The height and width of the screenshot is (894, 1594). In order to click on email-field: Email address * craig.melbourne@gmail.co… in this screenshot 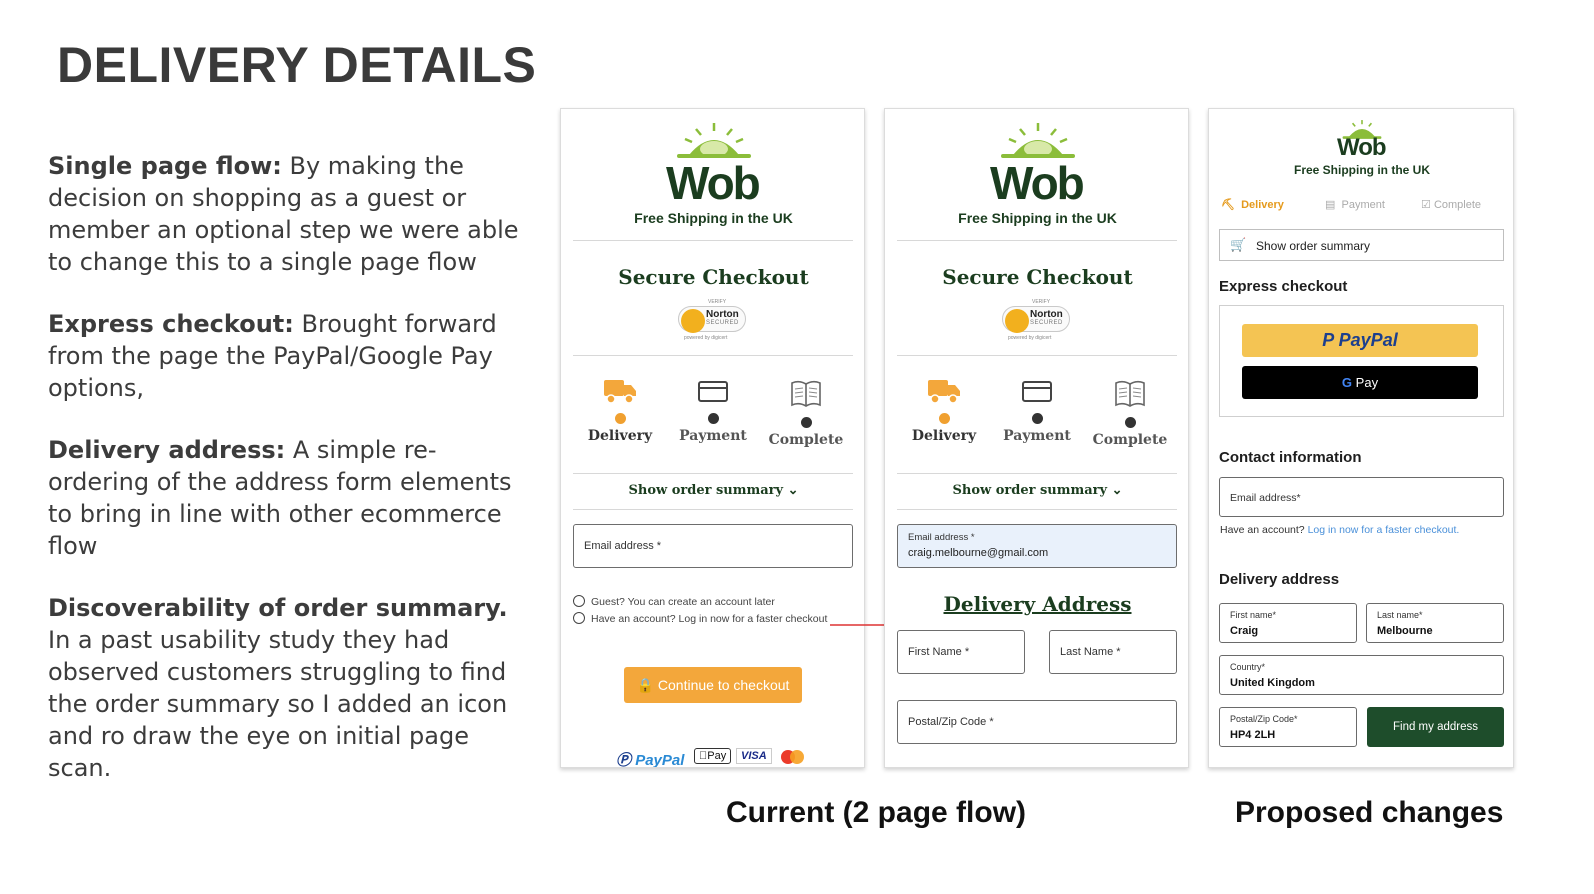, I will do `click(1037, 546)`.